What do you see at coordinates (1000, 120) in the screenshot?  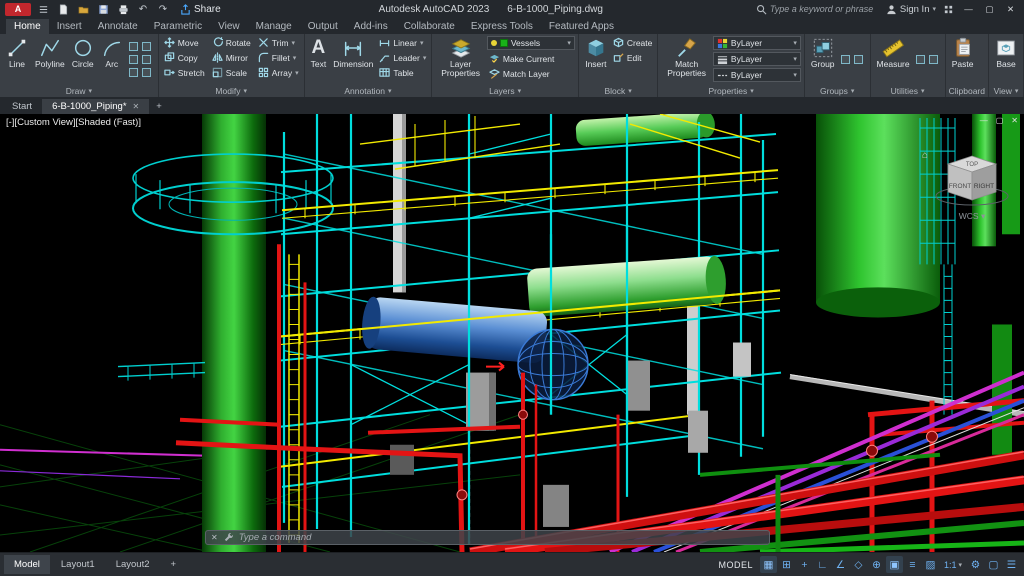 I see `vp-restore-icon: ▢` at bounding box center [1000, 120].